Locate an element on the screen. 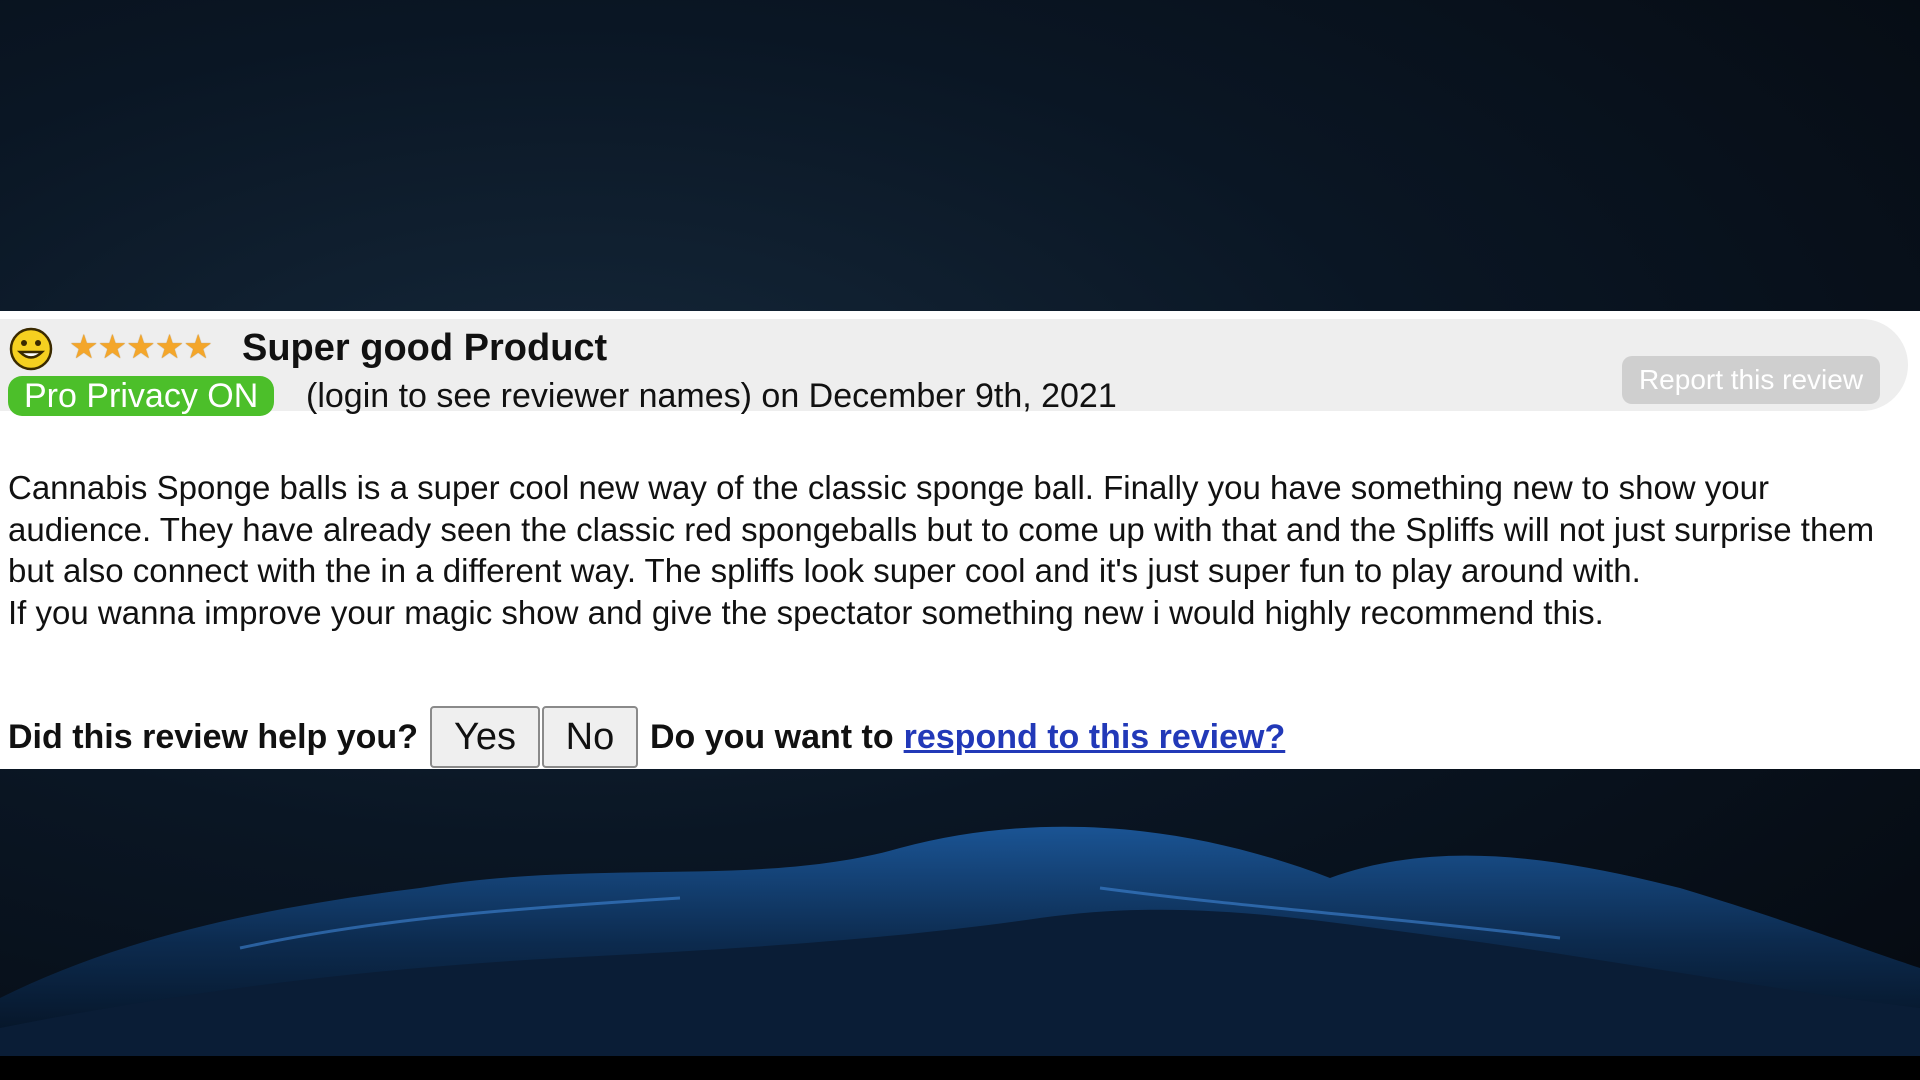 This screenshot has height=1080, width=1920. review-title: Super good Product is located at coordinates (425, 348).